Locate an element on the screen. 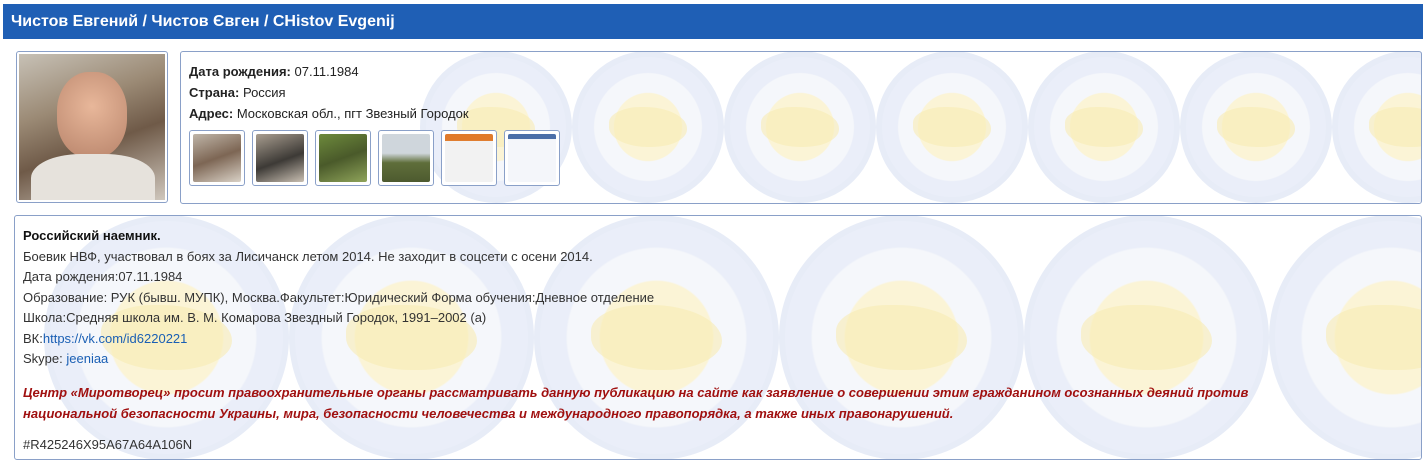  country-row: Страна: Россия is located at coordinates (329, 92).